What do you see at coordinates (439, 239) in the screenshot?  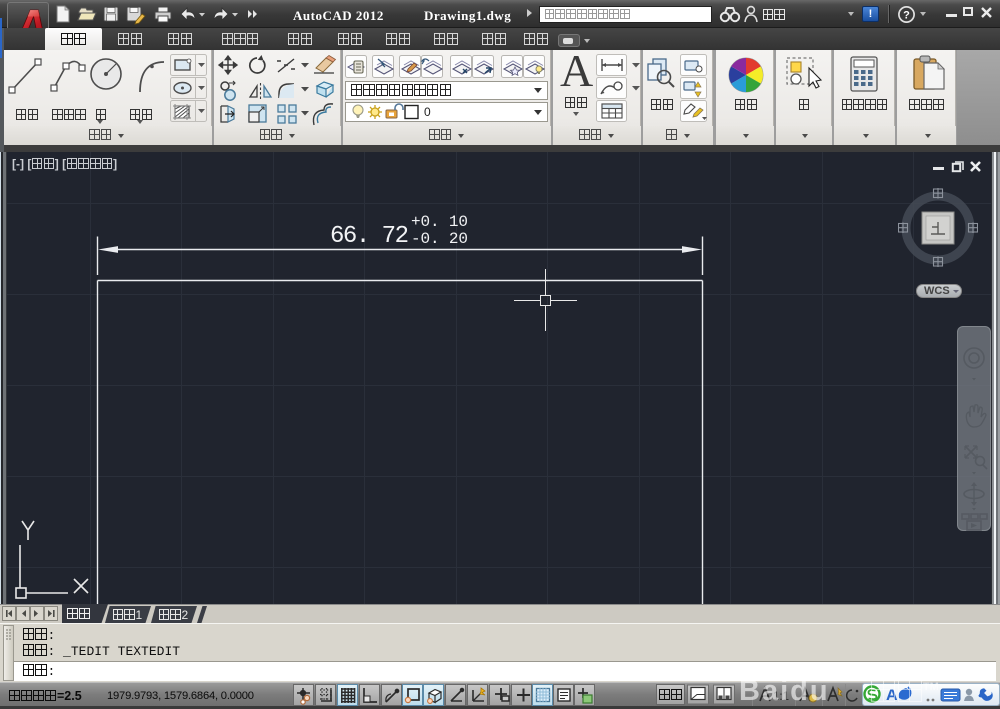 I see `svg-text: -0. 20` at bounding box center [439, 239].